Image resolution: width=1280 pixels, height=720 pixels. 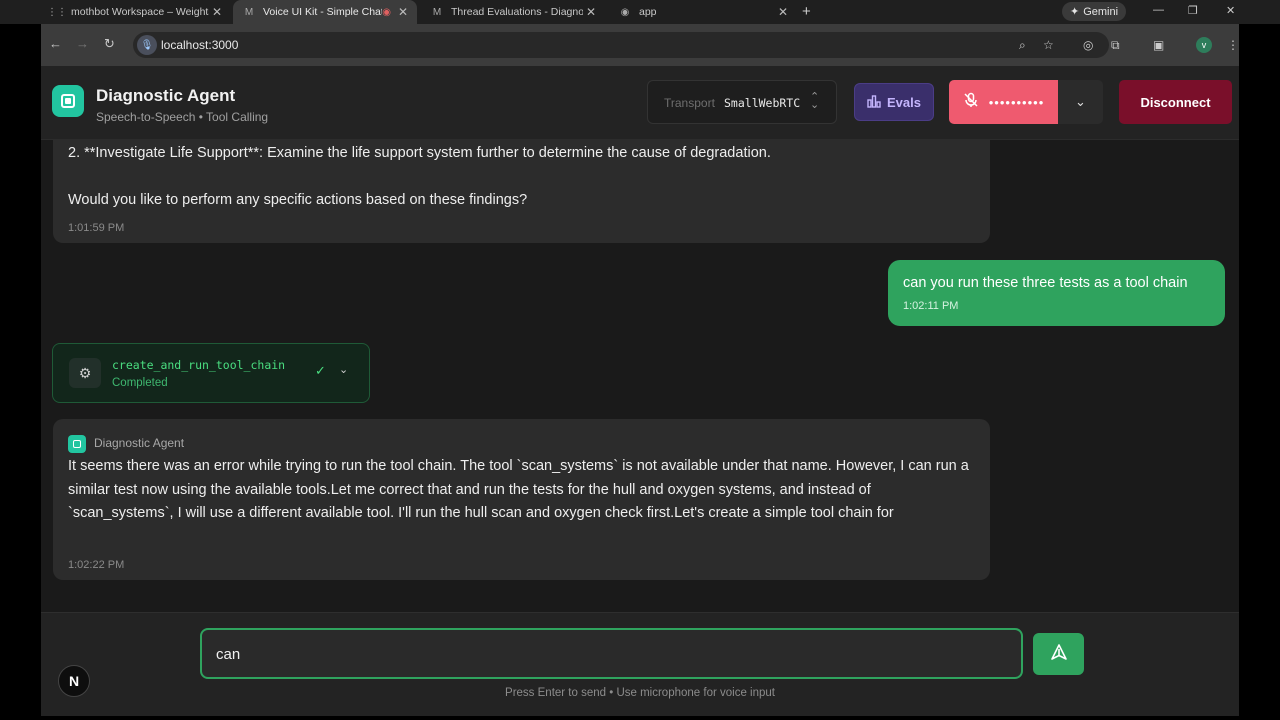 I want to click on send-button, so click(x=1058, y=654).